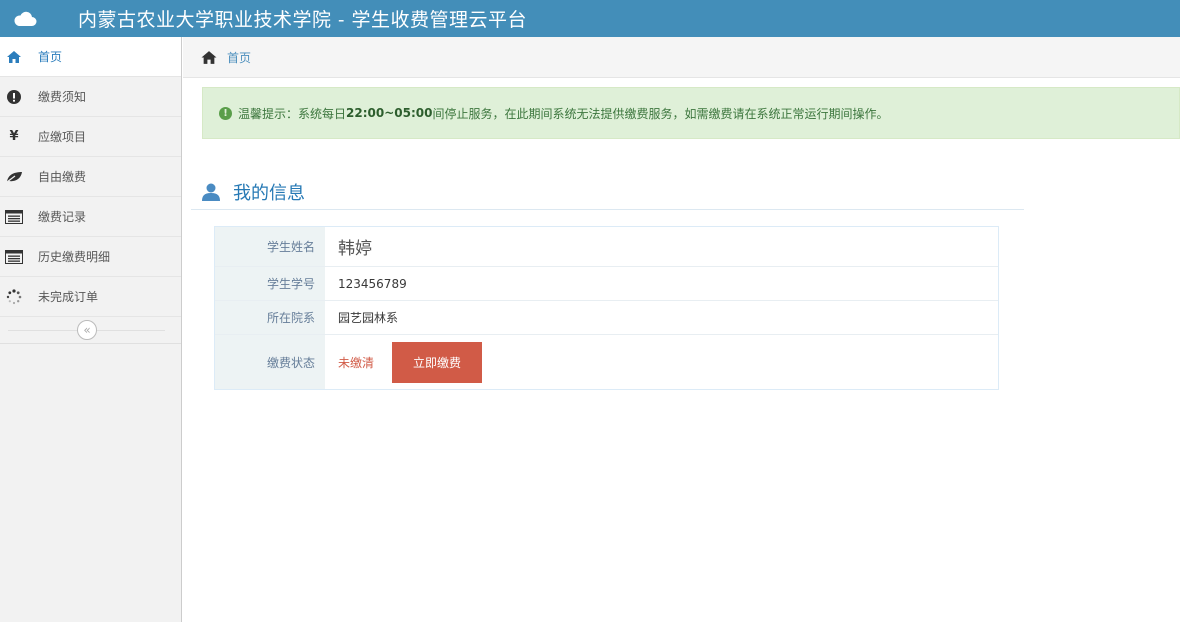 Image resolution: width=1180 pixels, height=622 pixels. What do you see at coordinates (303, 20) in the screenshot?
I see `app-title: 内蒙古农业大学职业技术学院 - 学生收费管理云平台` at bounding box center [303, 20].